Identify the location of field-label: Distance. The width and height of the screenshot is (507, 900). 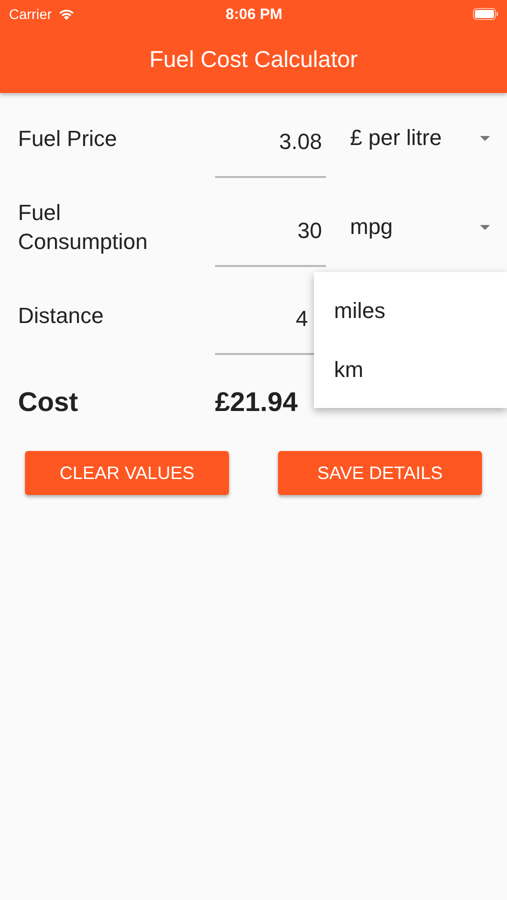
(61, 316).